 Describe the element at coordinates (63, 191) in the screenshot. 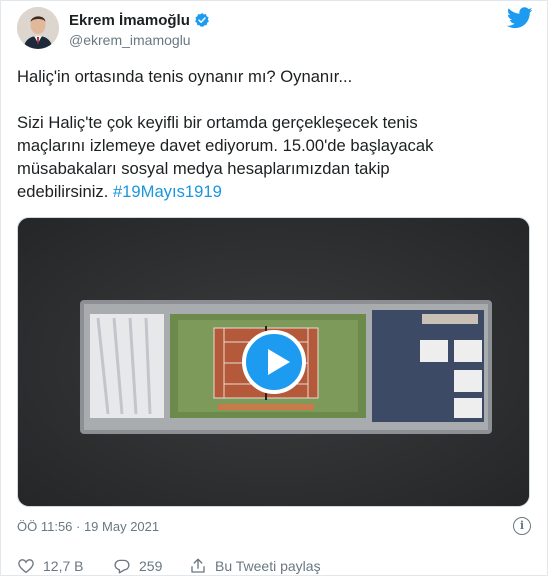

I see `tweet-line-text: edebilirsiniz.` at that location.